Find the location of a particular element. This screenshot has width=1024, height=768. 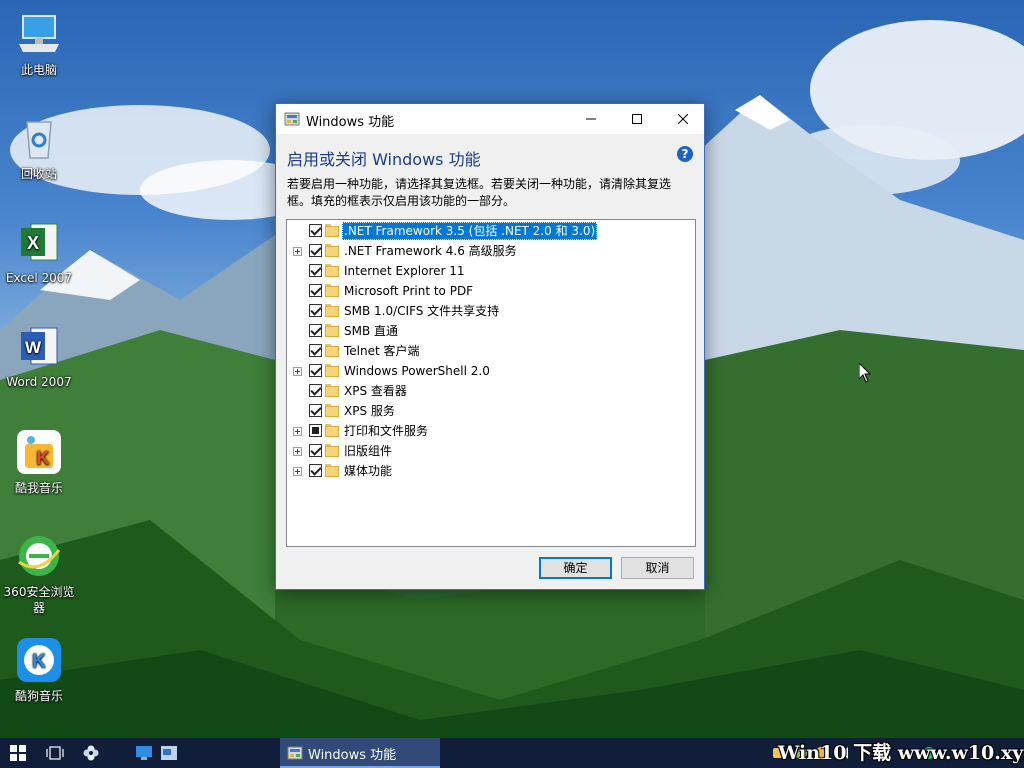

feature-row: Microsoft Print to PDF is located at coordinates (490, 291).